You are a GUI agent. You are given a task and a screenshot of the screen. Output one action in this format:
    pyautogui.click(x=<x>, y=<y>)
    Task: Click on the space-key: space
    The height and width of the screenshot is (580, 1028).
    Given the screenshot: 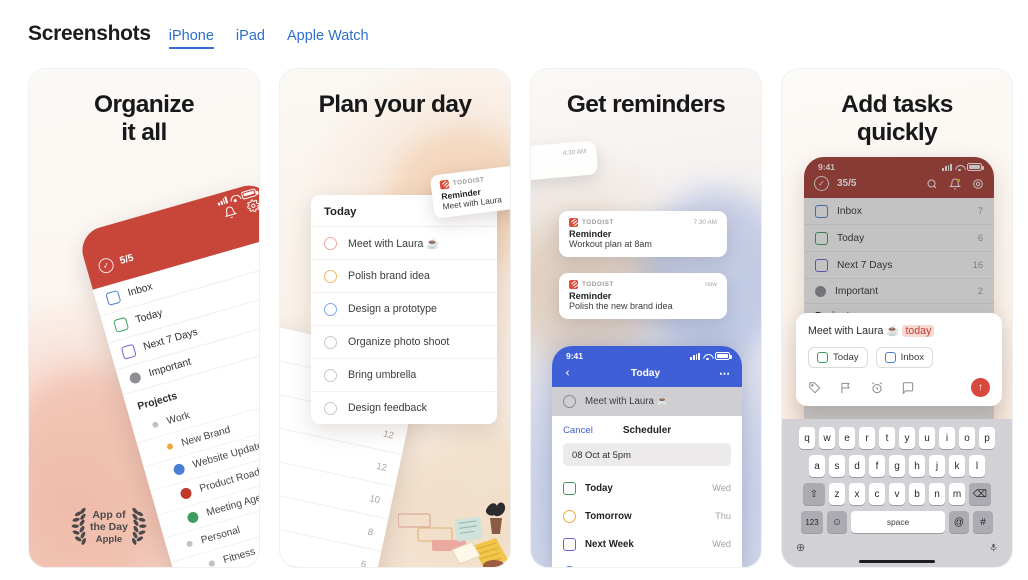 What is the action you would take?
    pyautogui.click(x=898, y=522)
    